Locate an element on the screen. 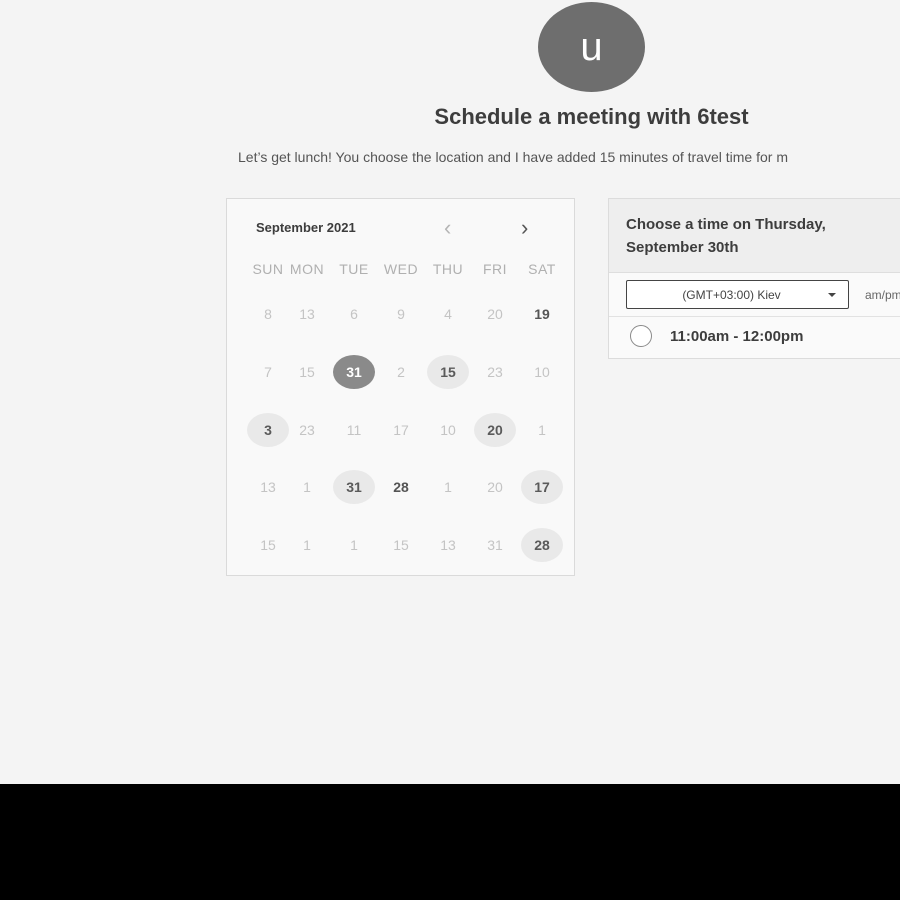 The image size is (900, 900). calendar-day: 3 is located at coordinates (268, 430).